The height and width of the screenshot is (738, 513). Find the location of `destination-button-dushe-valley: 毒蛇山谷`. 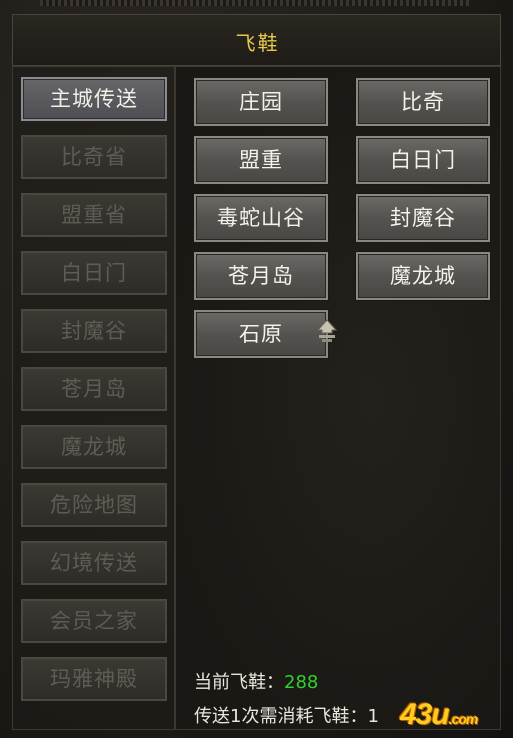

destination-button-dushe-valley: 毒蛇山谷 is located at coordinates (261, 218).